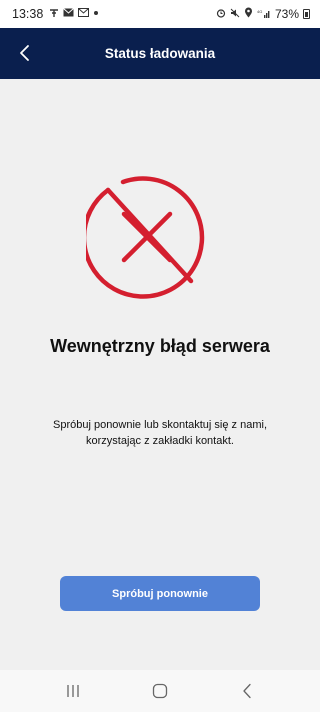  I want to click on home-button, so click(160, 691).